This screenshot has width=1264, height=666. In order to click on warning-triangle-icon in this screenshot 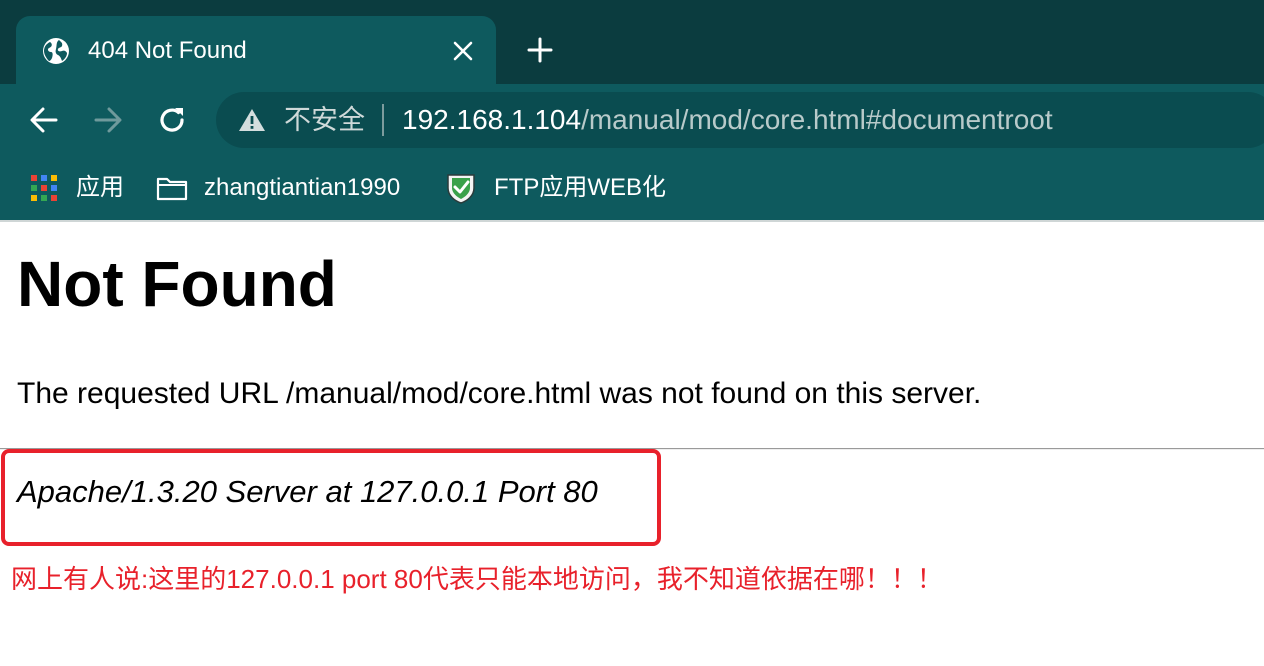, I will do `click(252, 120)`.